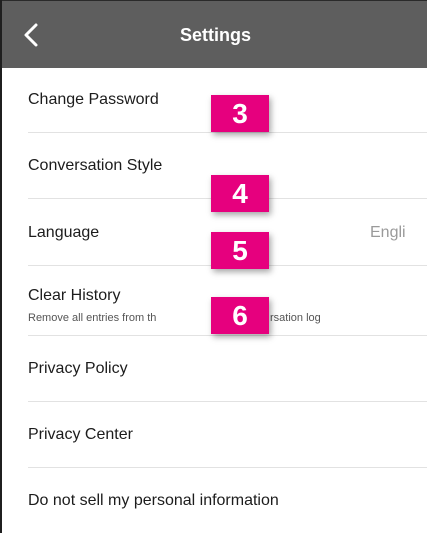 Image resolution: width=427 pixels, height=533 pixels. I want to click on settings-item-privacy-policy: Privacy Policy, so click(214, 368).